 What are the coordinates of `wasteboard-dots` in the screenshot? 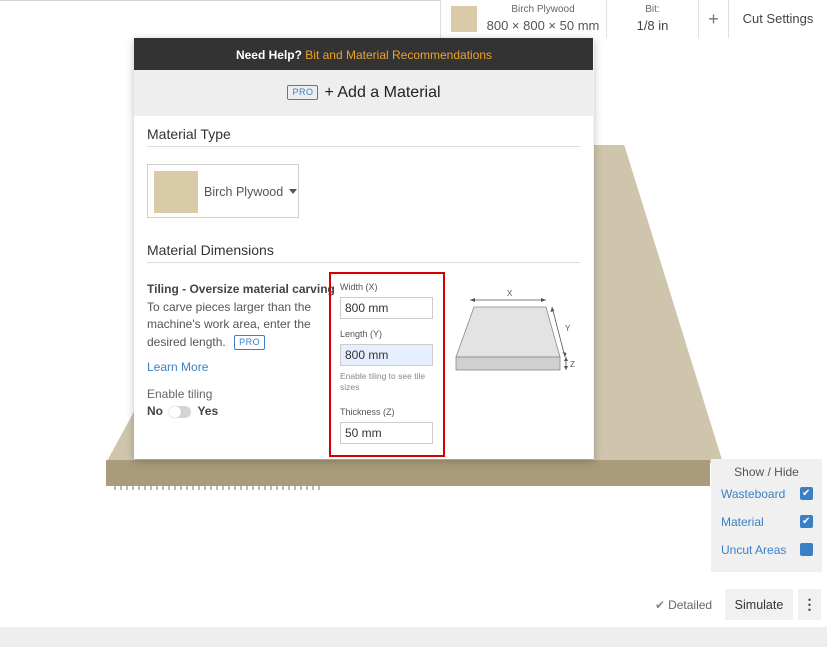 It's located at (219, 488).